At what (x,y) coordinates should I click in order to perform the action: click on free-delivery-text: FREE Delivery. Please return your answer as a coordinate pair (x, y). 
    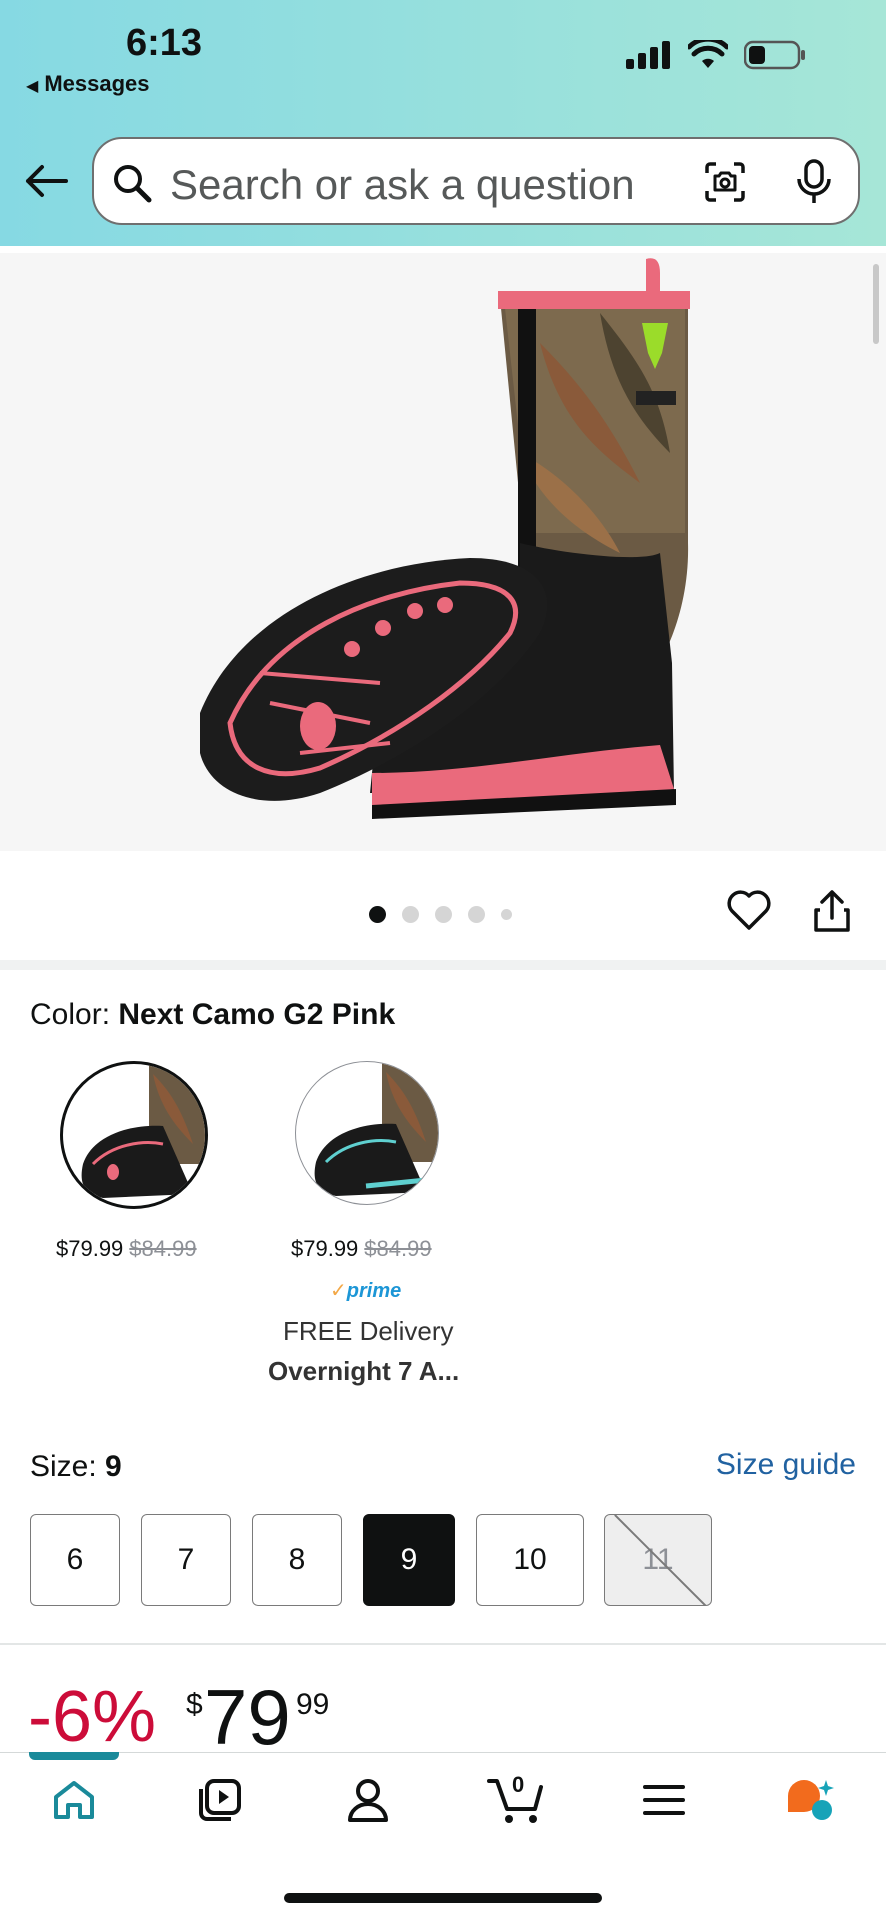
    Looking at the image, I should click on (368, 1331).